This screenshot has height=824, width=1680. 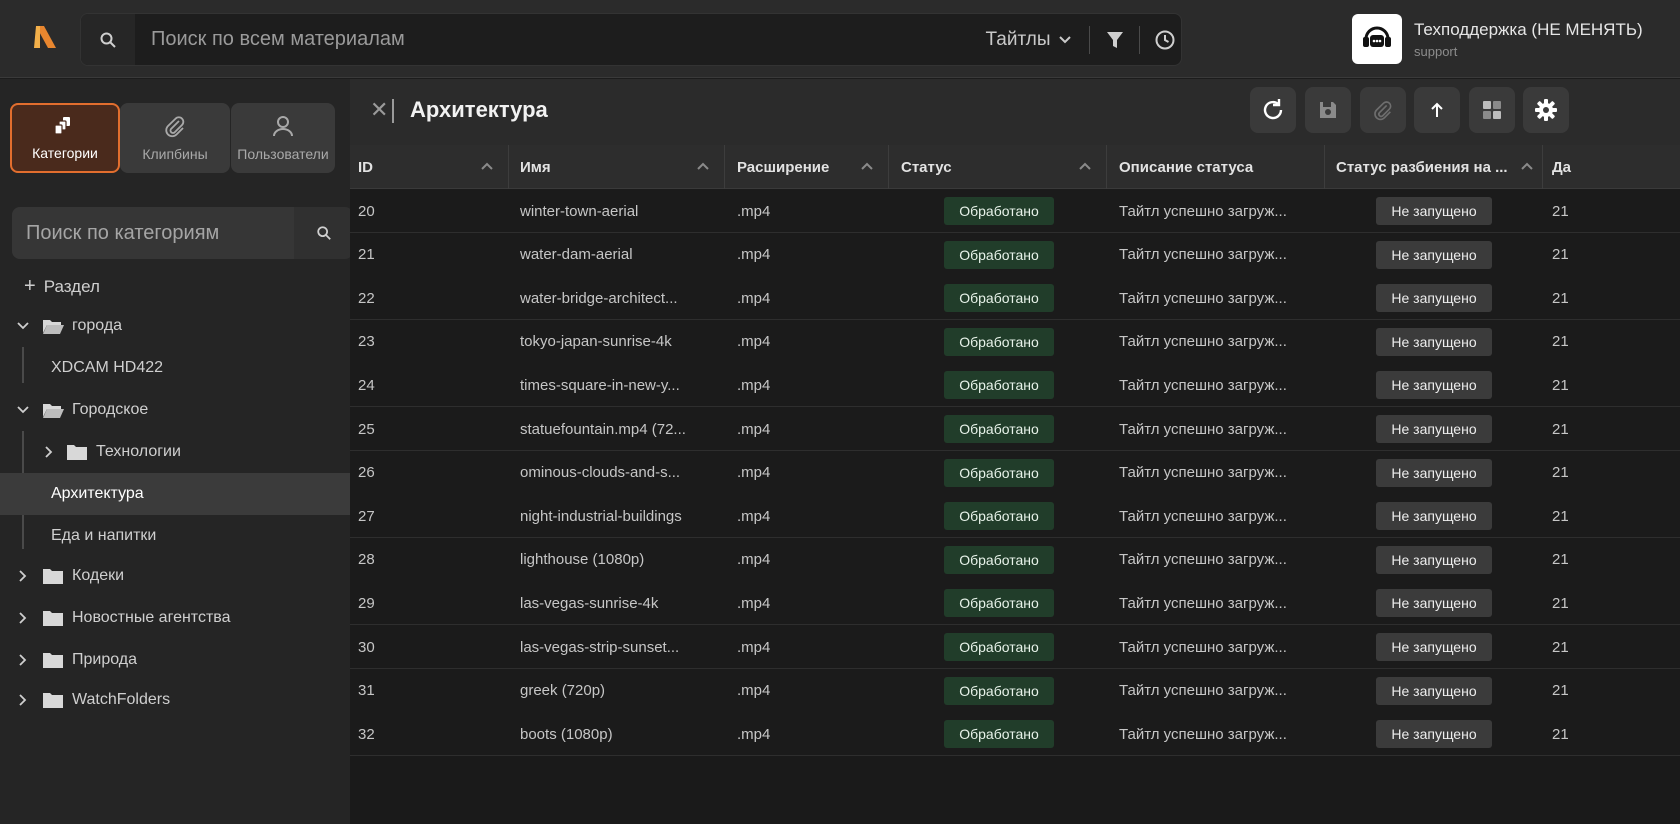 I want to click on category-search-input, so click(x=153, y=233).